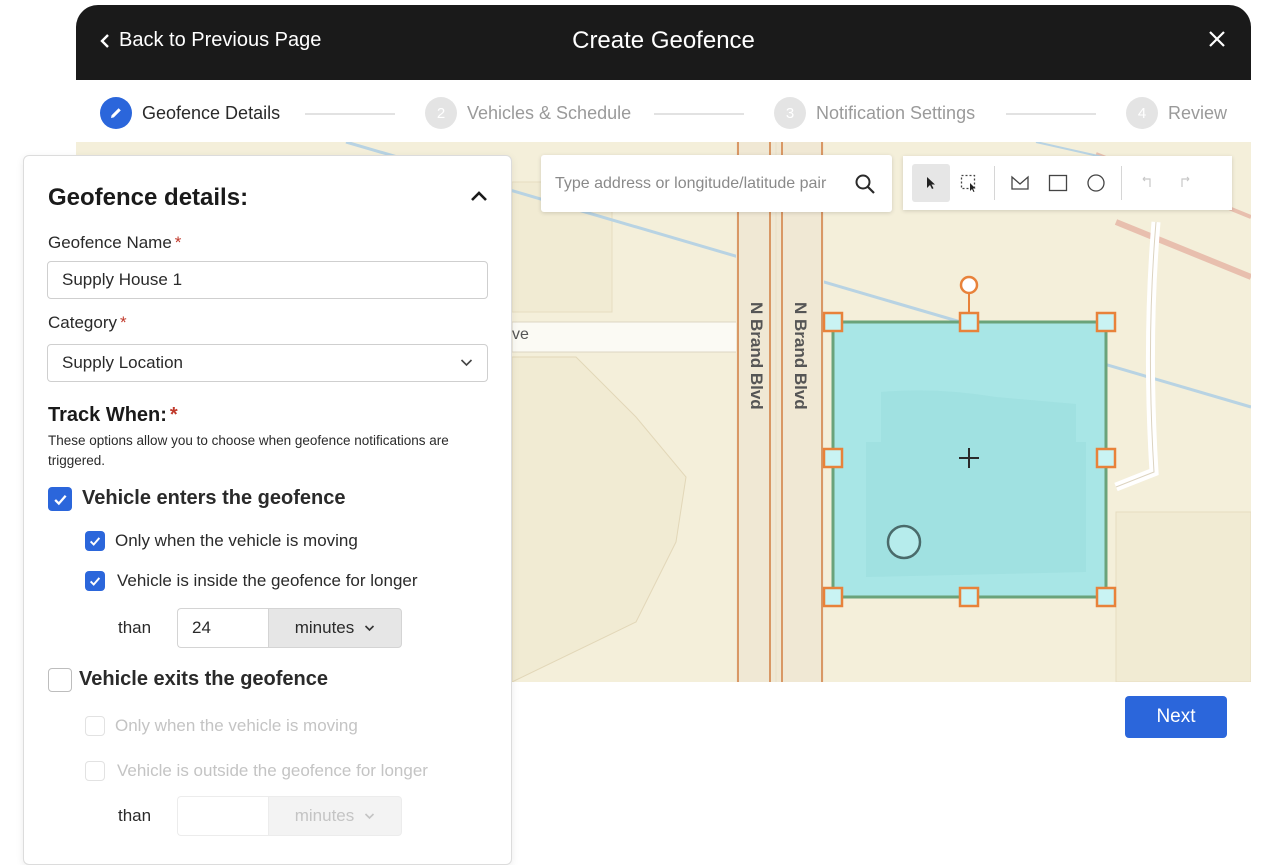 The width and height of the screenshot is (1286, 865). Describe the element at coordinates (896, 112) in the screenshot. I see `step-label: Notification Settings` at that location.